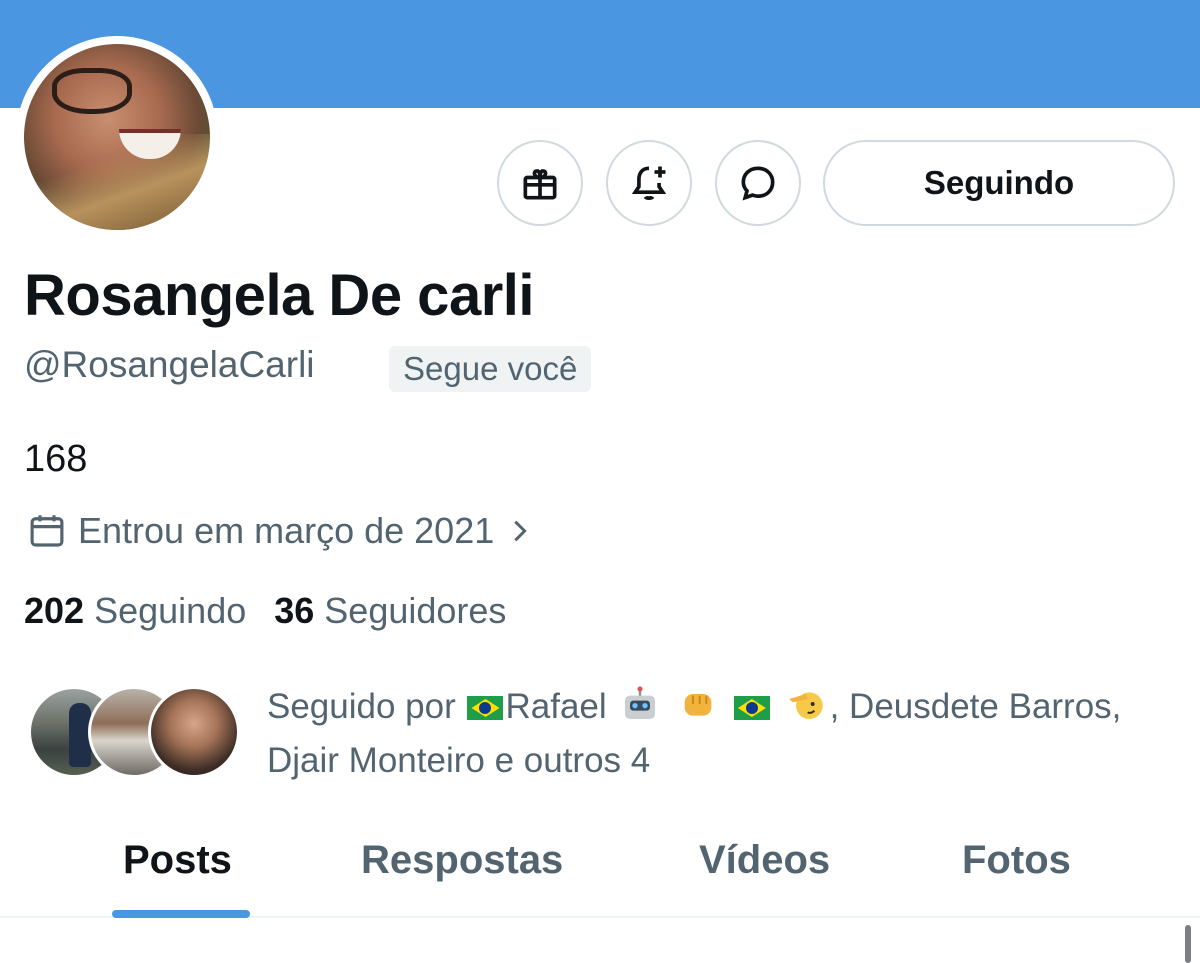  I want to click on message-bubble-icon, so click(758, 183).